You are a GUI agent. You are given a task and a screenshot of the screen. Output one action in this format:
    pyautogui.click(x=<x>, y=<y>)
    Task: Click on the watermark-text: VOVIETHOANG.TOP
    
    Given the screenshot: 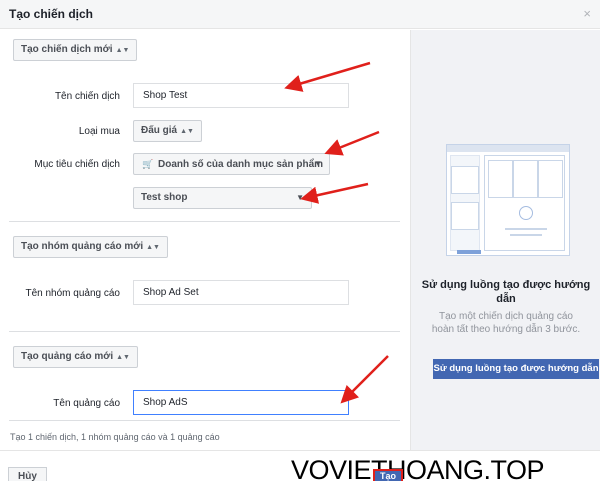 What is the action you would take?
    pyautogui.click(x=418, y=468)
    